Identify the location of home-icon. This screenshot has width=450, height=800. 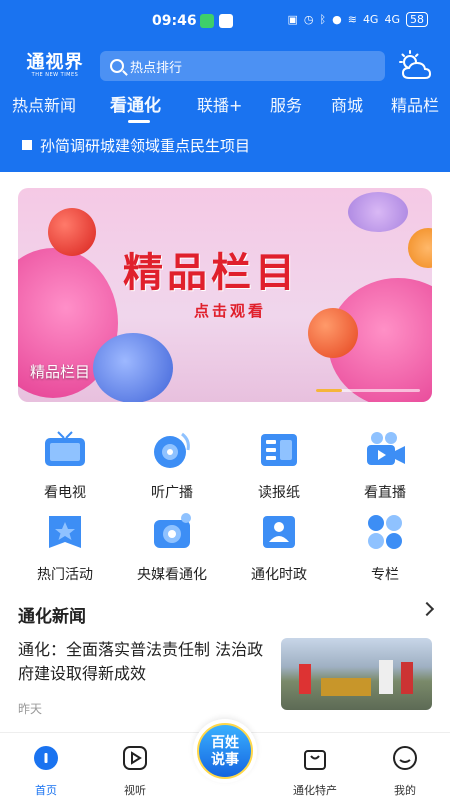
(46, 758).